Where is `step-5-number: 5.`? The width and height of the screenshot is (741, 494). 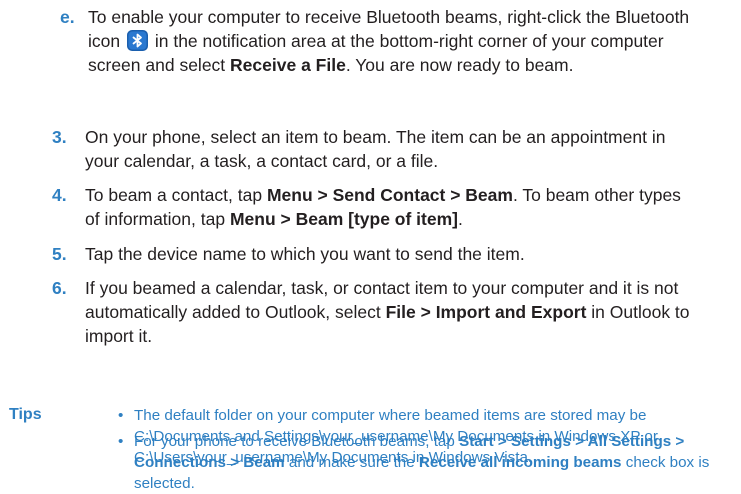 step-5-number: 5. is located at coordinates (59, 254).